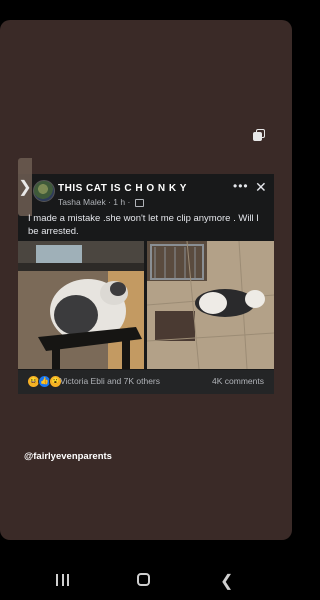 The width and height of the screenshot is (320, 600). Describe the element at coordinates (122, 188) in the screenshot. I see `group-name: THIS CAT IS C H O N K Y` at that location.